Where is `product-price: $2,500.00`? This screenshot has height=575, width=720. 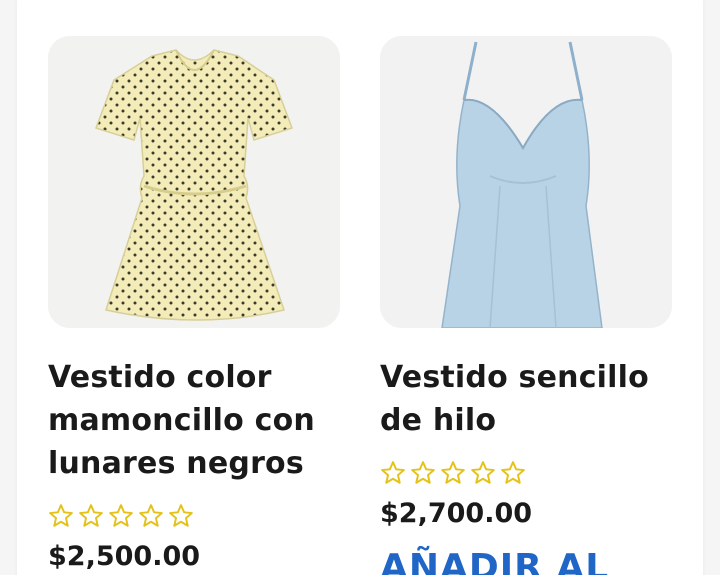
product-price: $2,500.00 is located at coordinates (124, 556).